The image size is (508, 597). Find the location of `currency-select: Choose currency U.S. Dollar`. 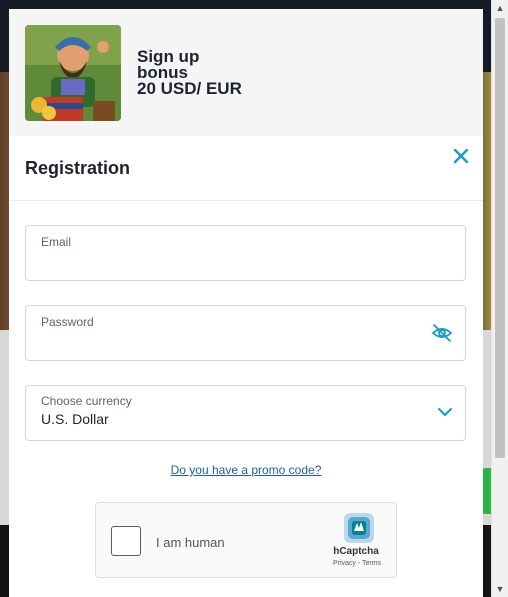

currency-select: Choose currency U.S. Dollar is located at coordinates (245, 413).